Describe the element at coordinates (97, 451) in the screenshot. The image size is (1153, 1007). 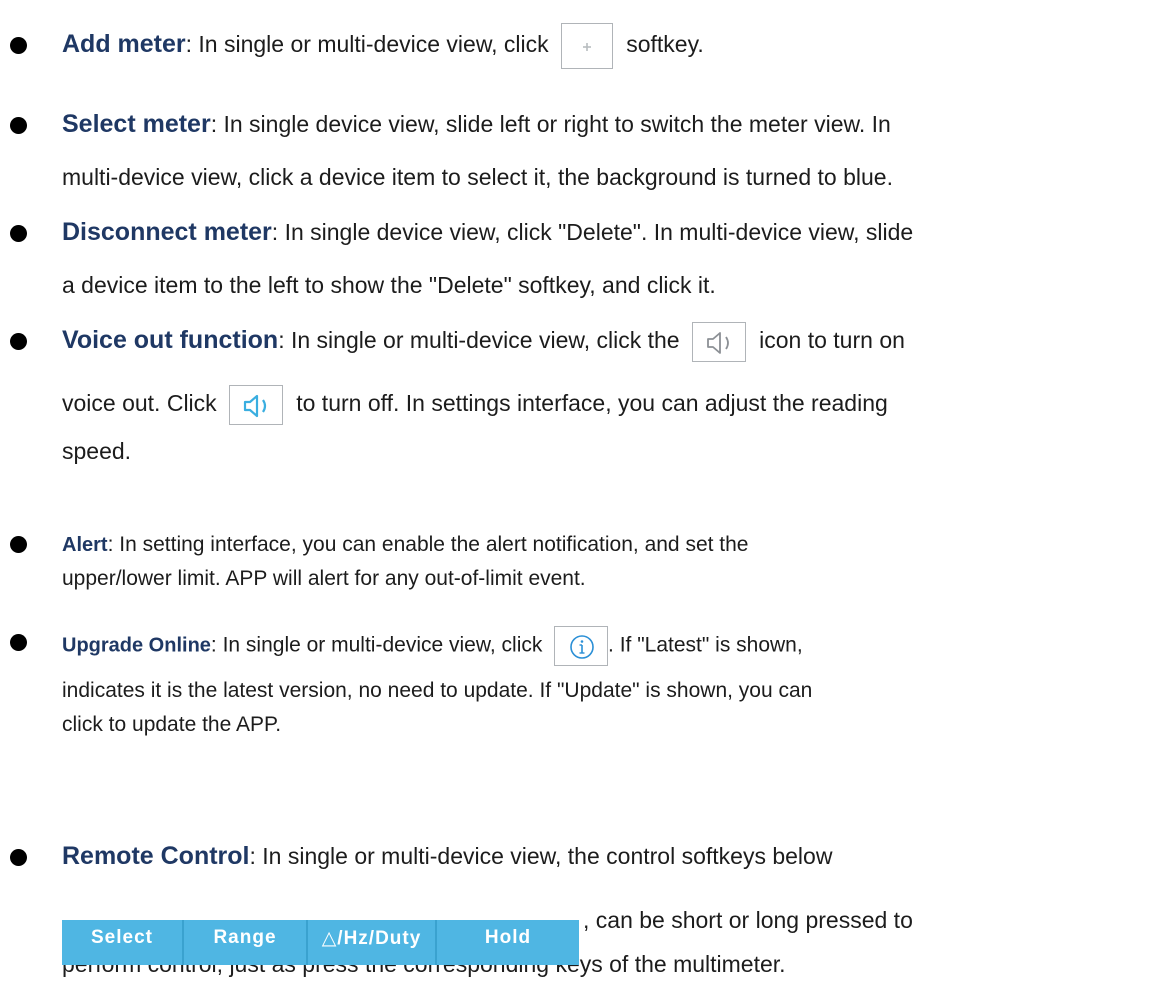
I see `item-line: speed.` at that location.